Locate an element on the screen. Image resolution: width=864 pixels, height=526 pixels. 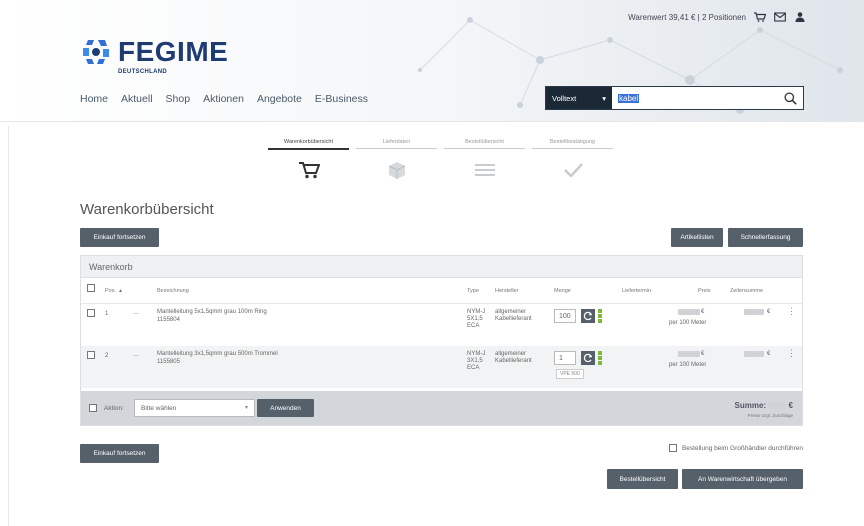
nav-angebote: Angebote is located at coordinates (279, 99).